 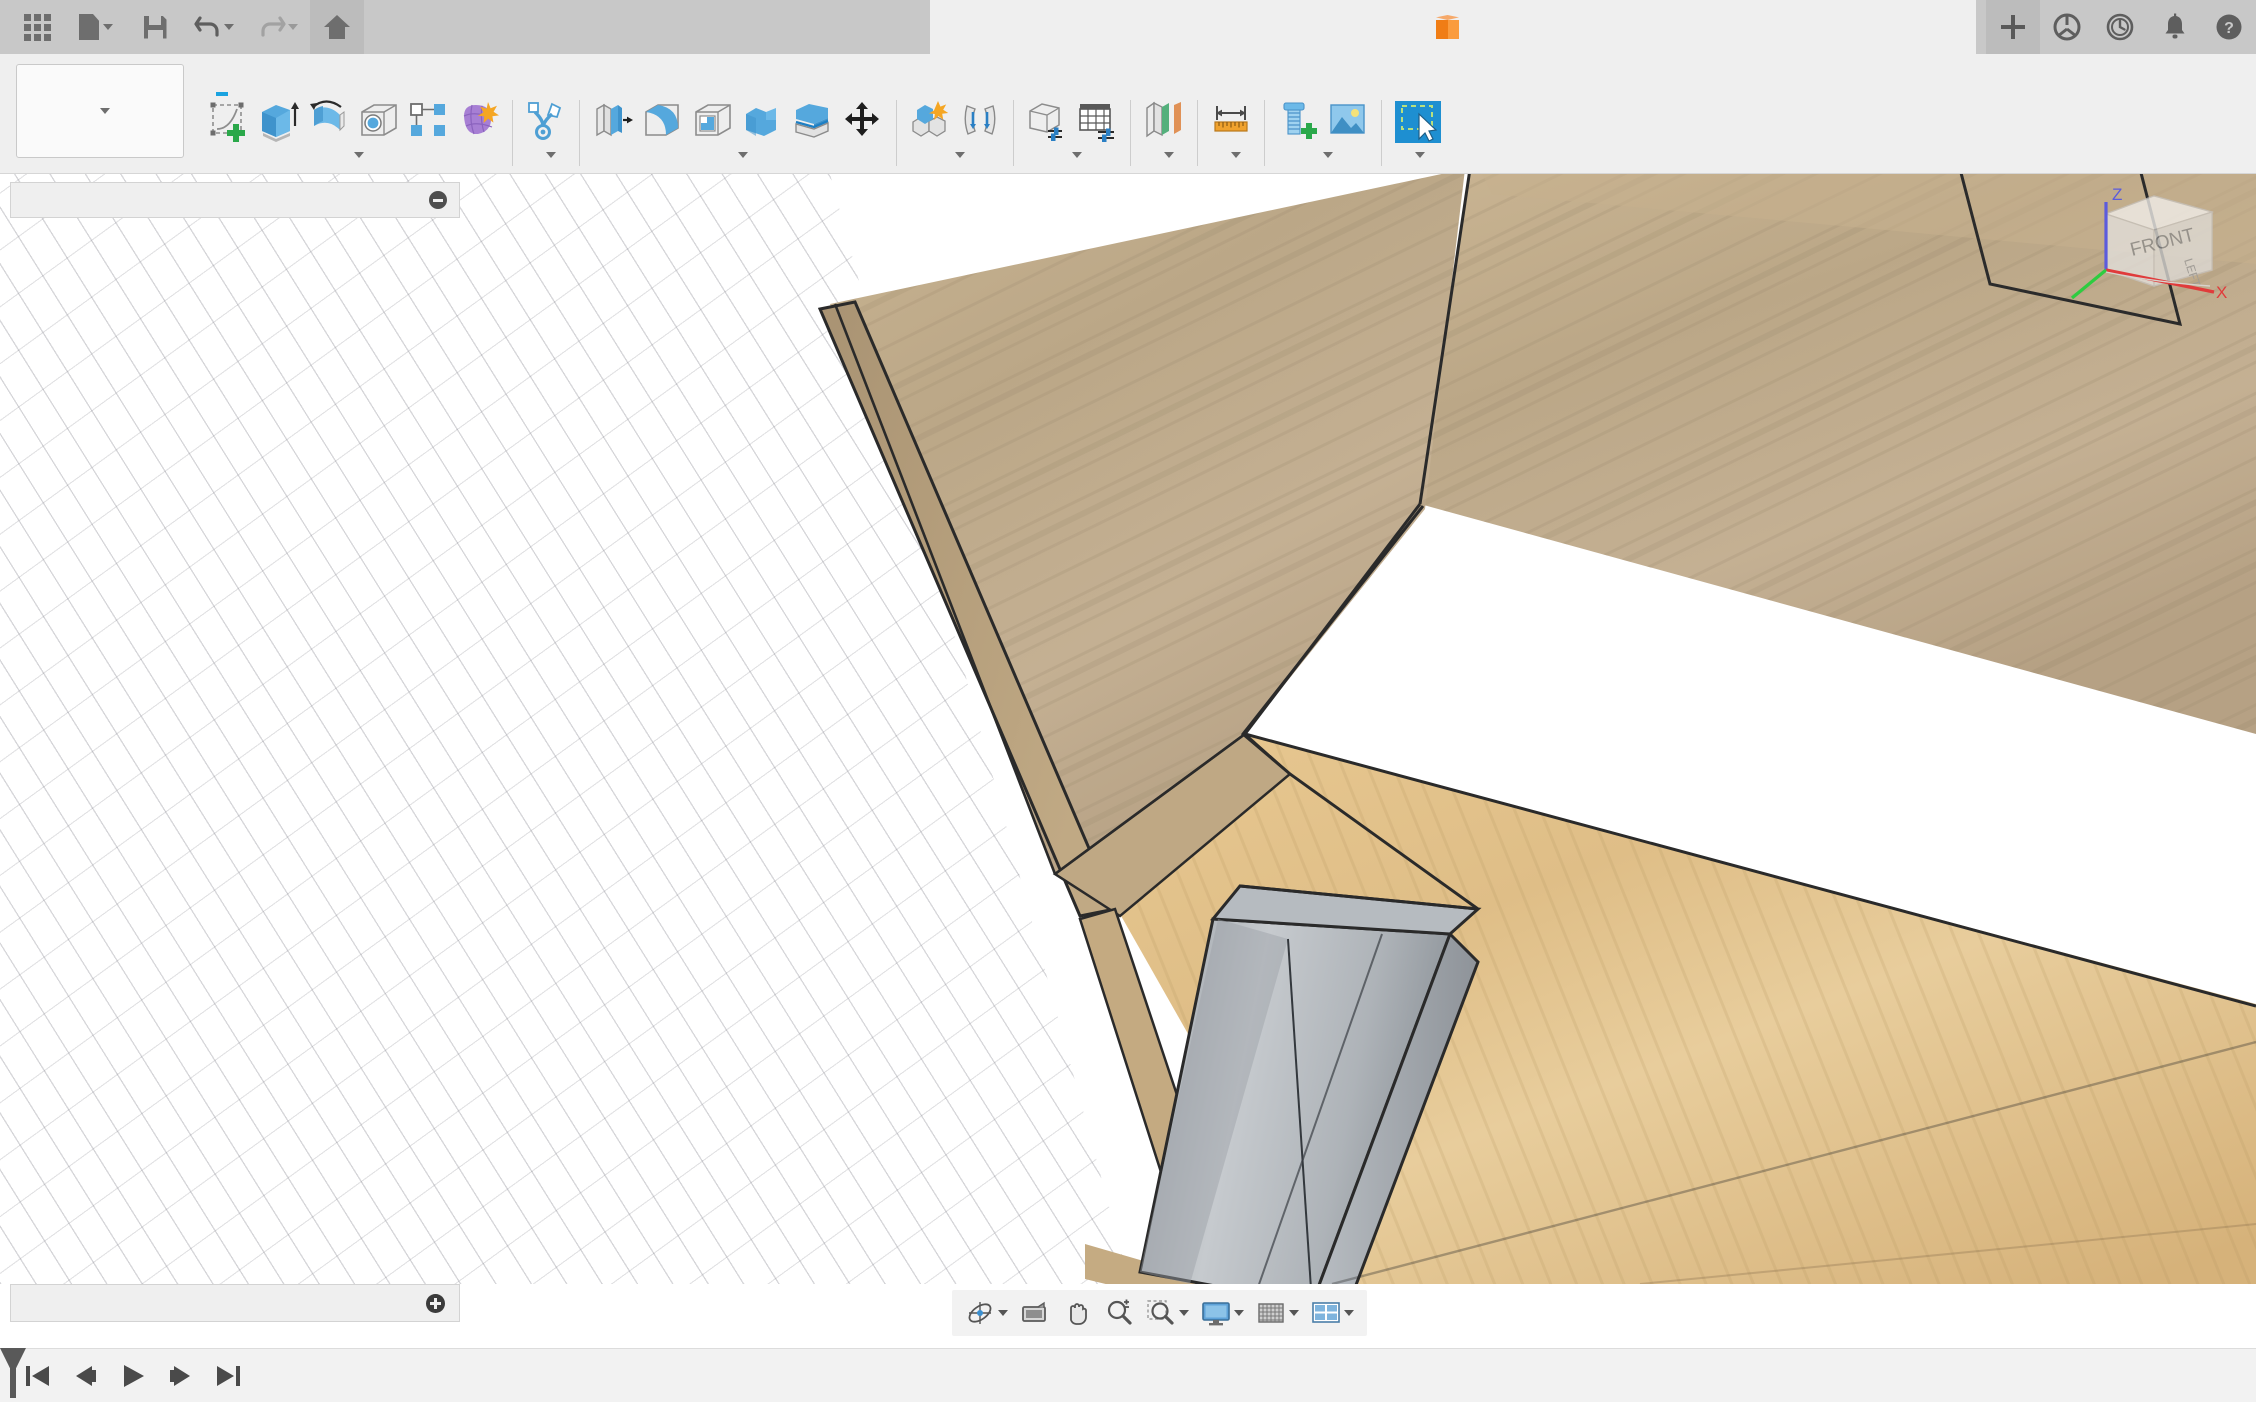 What do you see at coordinates (266, 75) in the screenshot?
I see `tab-surface` at bounding box center [266, 75].